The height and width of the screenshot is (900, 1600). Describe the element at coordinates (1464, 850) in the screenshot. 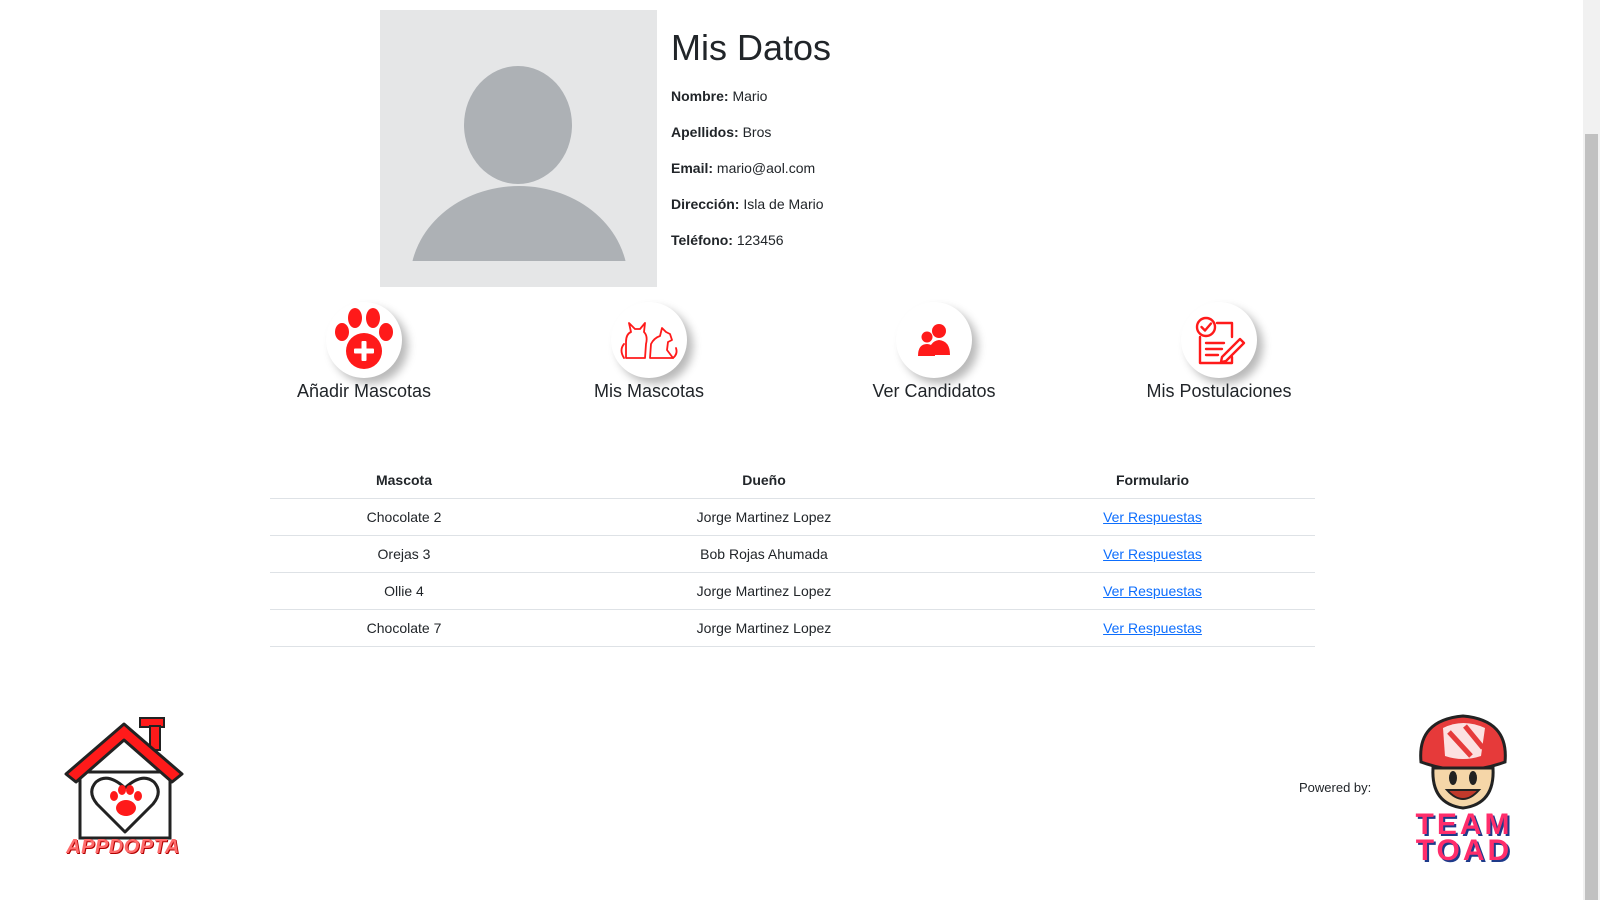

I see `team-toad-line2: TOAD` at that location.